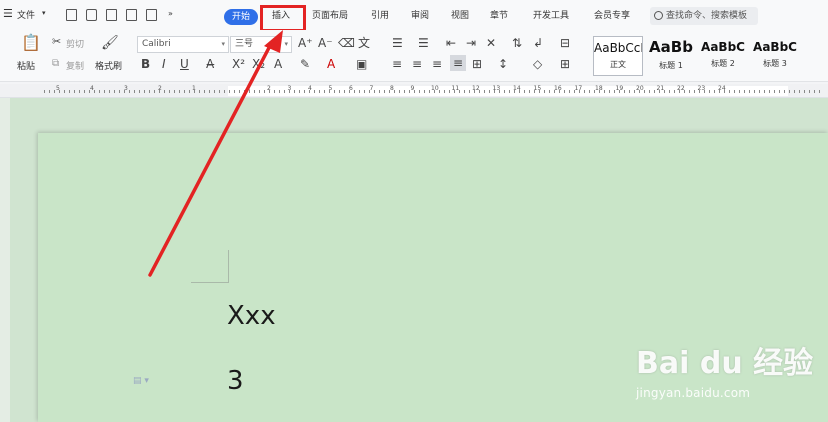 This screenshot has width=828, height=422. Describe the element at coordinates (503, 64) in the screenshot. I see `line-spacing-icon: ↕` at that location.